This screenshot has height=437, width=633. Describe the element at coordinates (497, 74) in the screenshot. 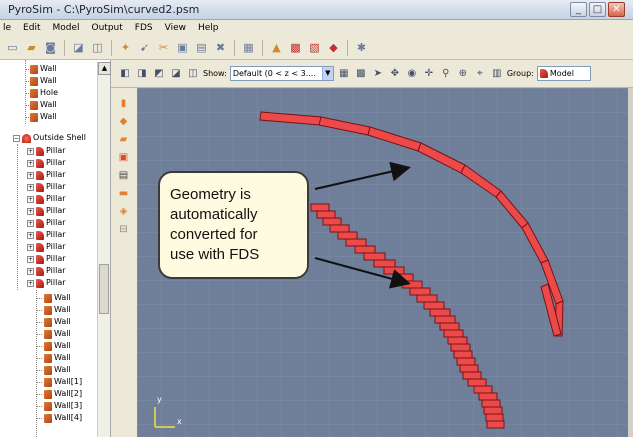

I see `material-icon: ▥` at that location.